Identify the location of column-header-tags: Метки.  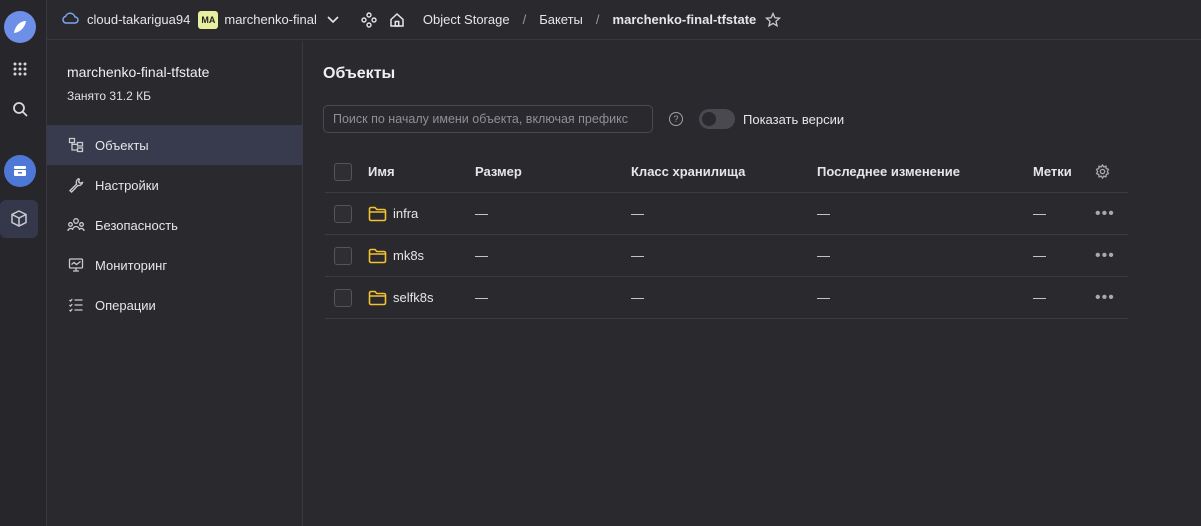
(1052, 171).